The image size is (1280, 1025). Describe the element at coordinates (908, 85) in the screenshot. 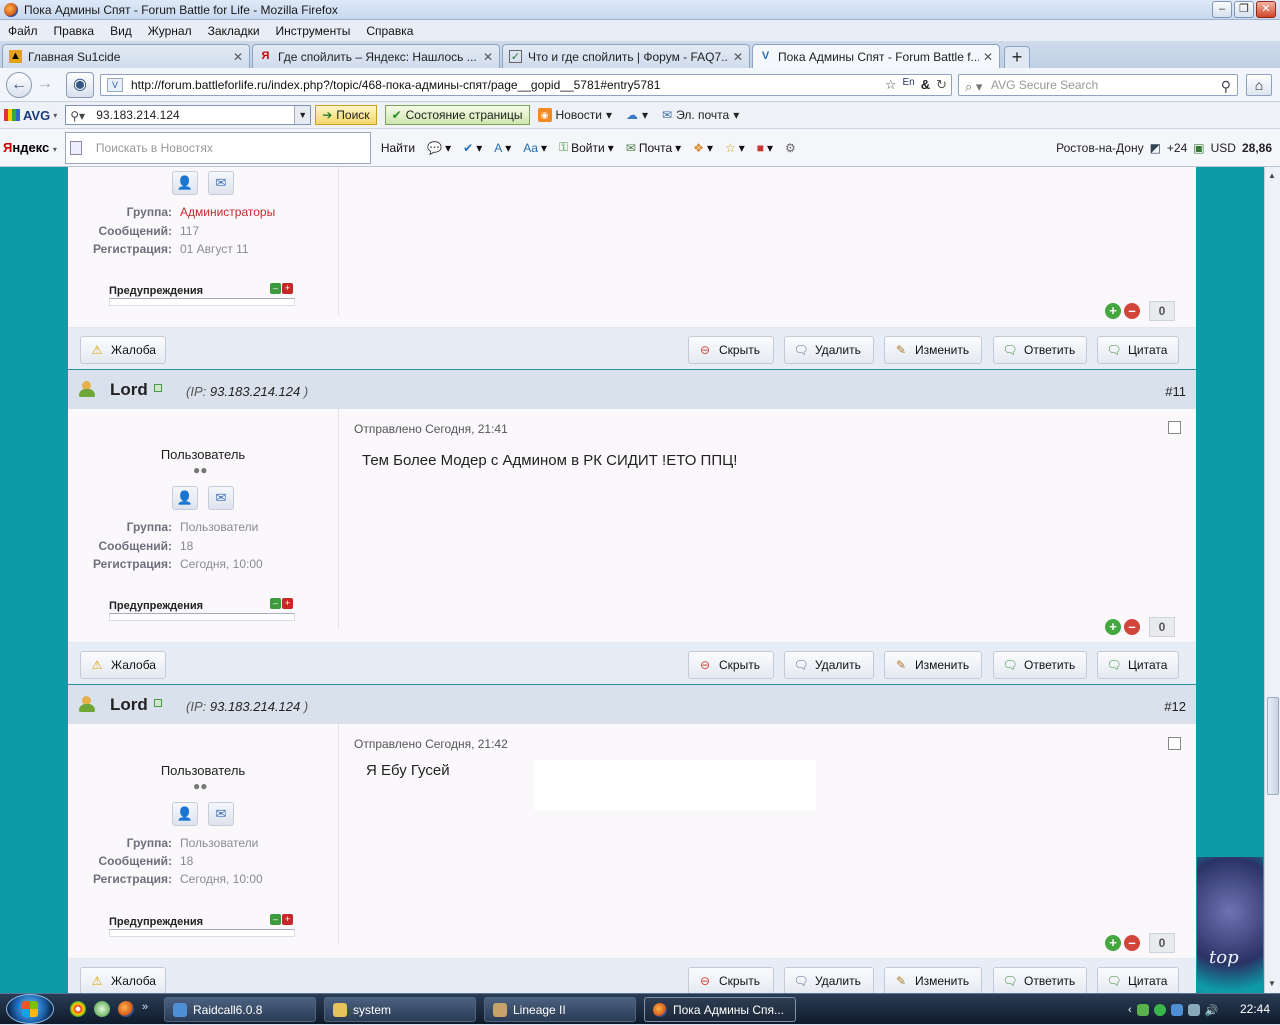

I see `translate-icon: En` at that location.